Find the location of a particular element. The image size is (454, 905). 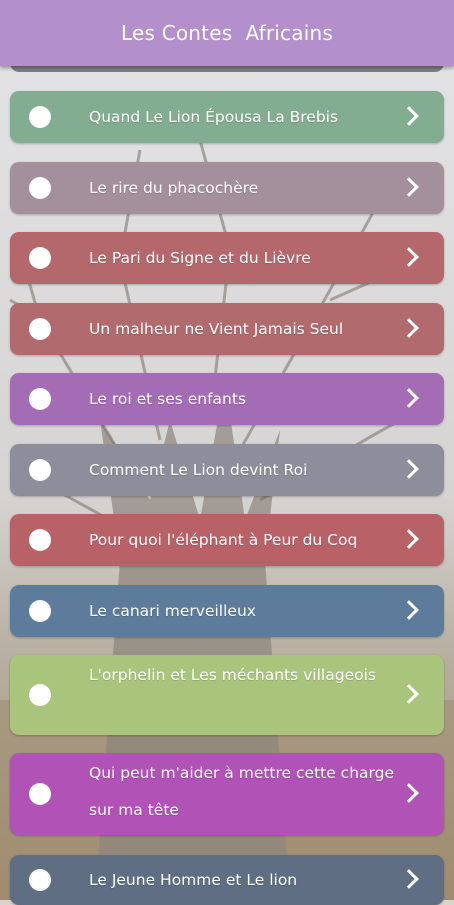

story-item: Le Jeune Homme et Le lion is located at coordinates (227, 880).